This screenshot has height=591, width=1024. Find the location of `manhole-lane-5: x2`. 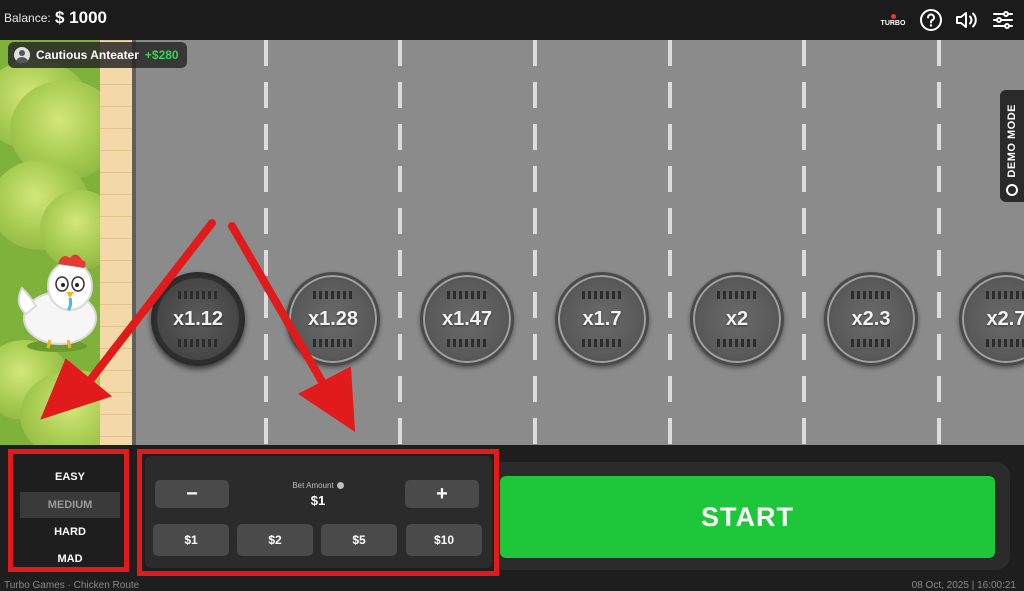

manhole-lane-5: x2 is located at coordinates (737, 319).